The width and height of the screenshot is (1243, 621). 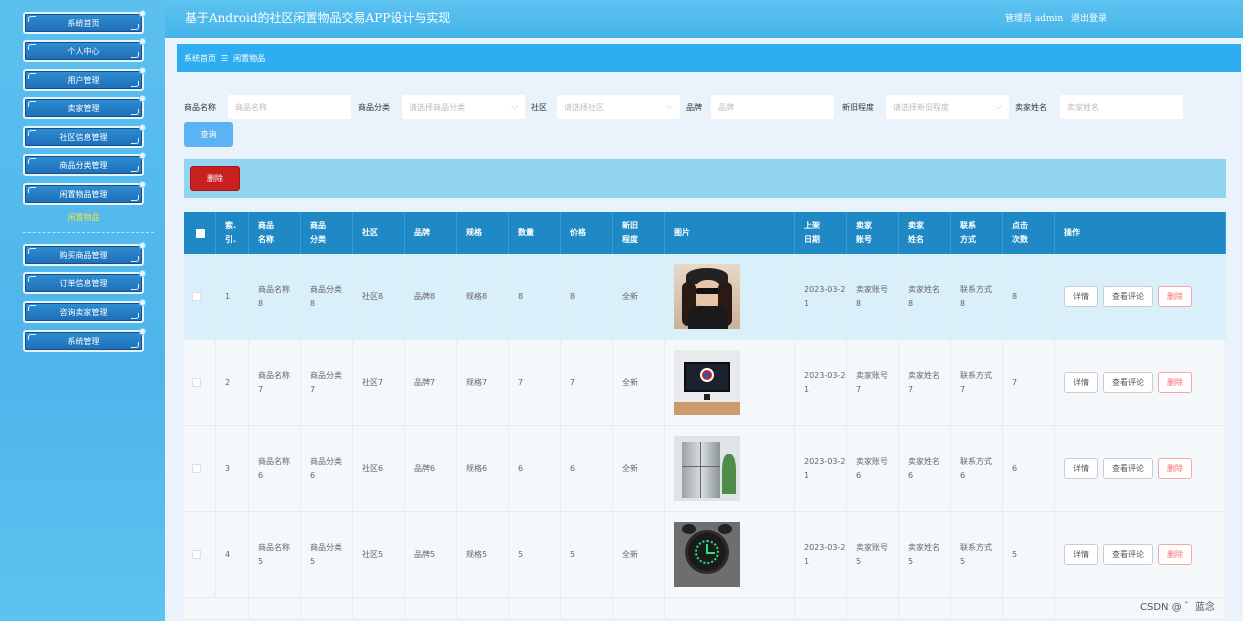 I want to click on cell-community: 社区5, so click(x=379, y=554).